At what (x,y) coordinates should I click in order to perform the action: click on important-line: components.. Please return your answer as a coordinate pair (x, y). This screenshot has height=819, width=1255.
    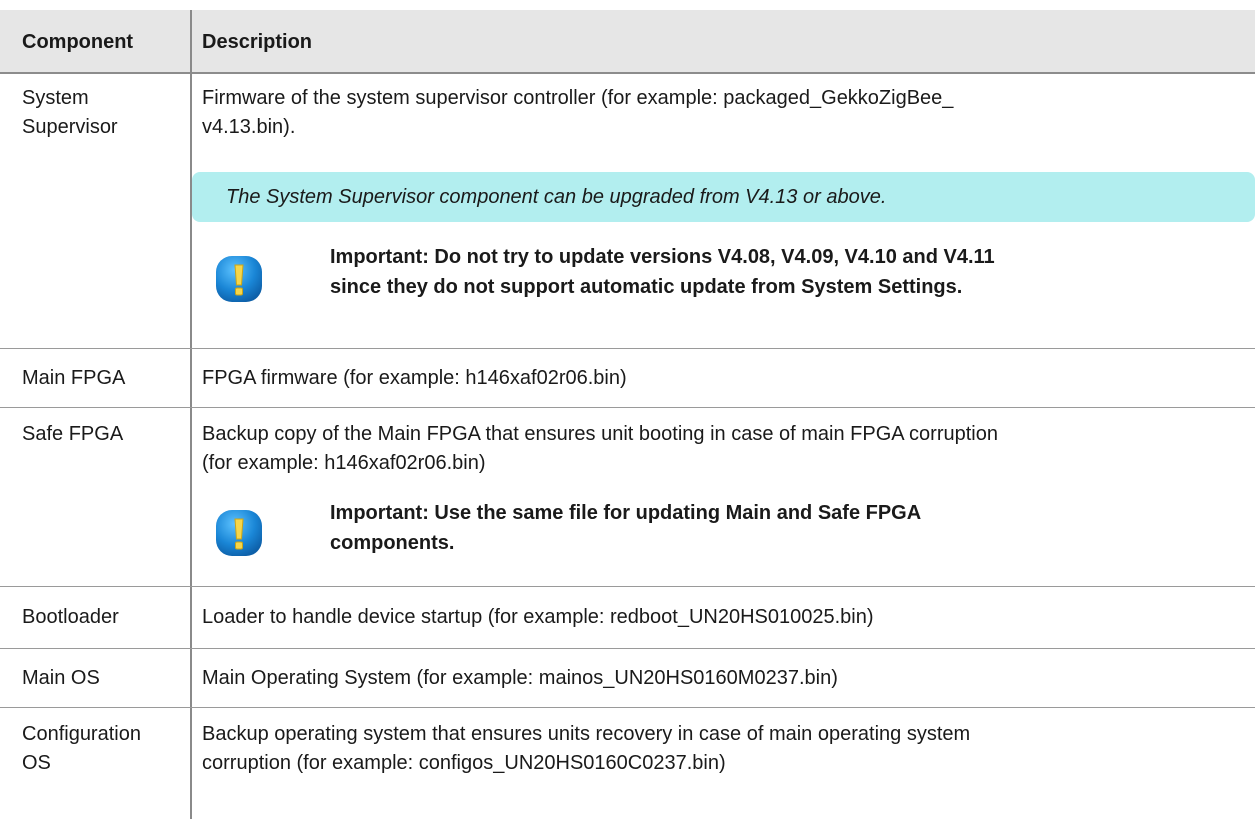
    Looking at the image, I should click on (392, 543).